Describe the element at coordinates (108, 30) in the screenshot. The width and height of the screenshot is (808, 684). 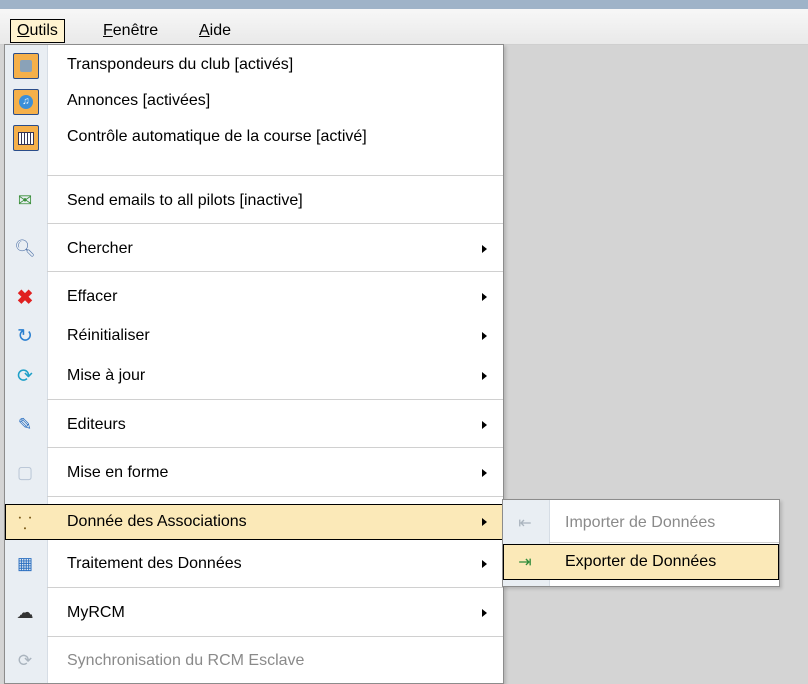
I see `menu-fenetre-mnemonic: F` at that location.